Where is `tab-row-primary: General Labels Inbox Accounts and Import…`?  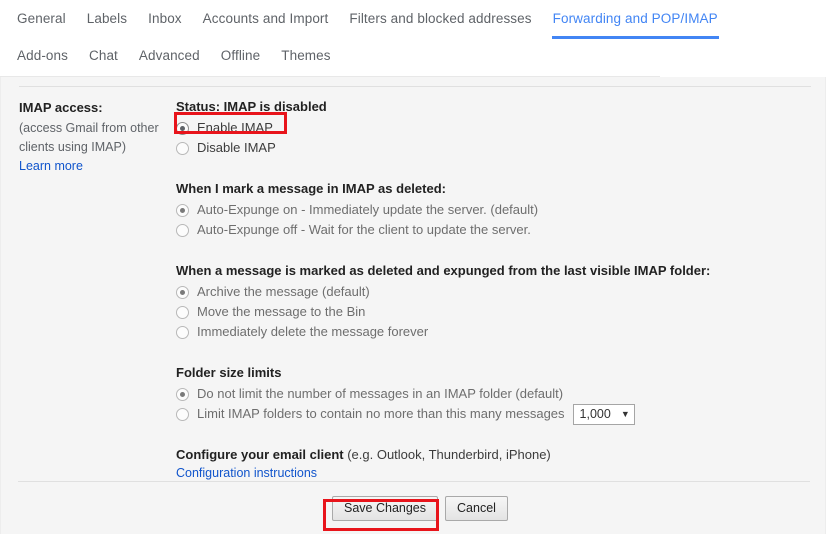 tab-row-primary: General Labels Inbox Accounts and Import… is located at coordinates (413, 19).